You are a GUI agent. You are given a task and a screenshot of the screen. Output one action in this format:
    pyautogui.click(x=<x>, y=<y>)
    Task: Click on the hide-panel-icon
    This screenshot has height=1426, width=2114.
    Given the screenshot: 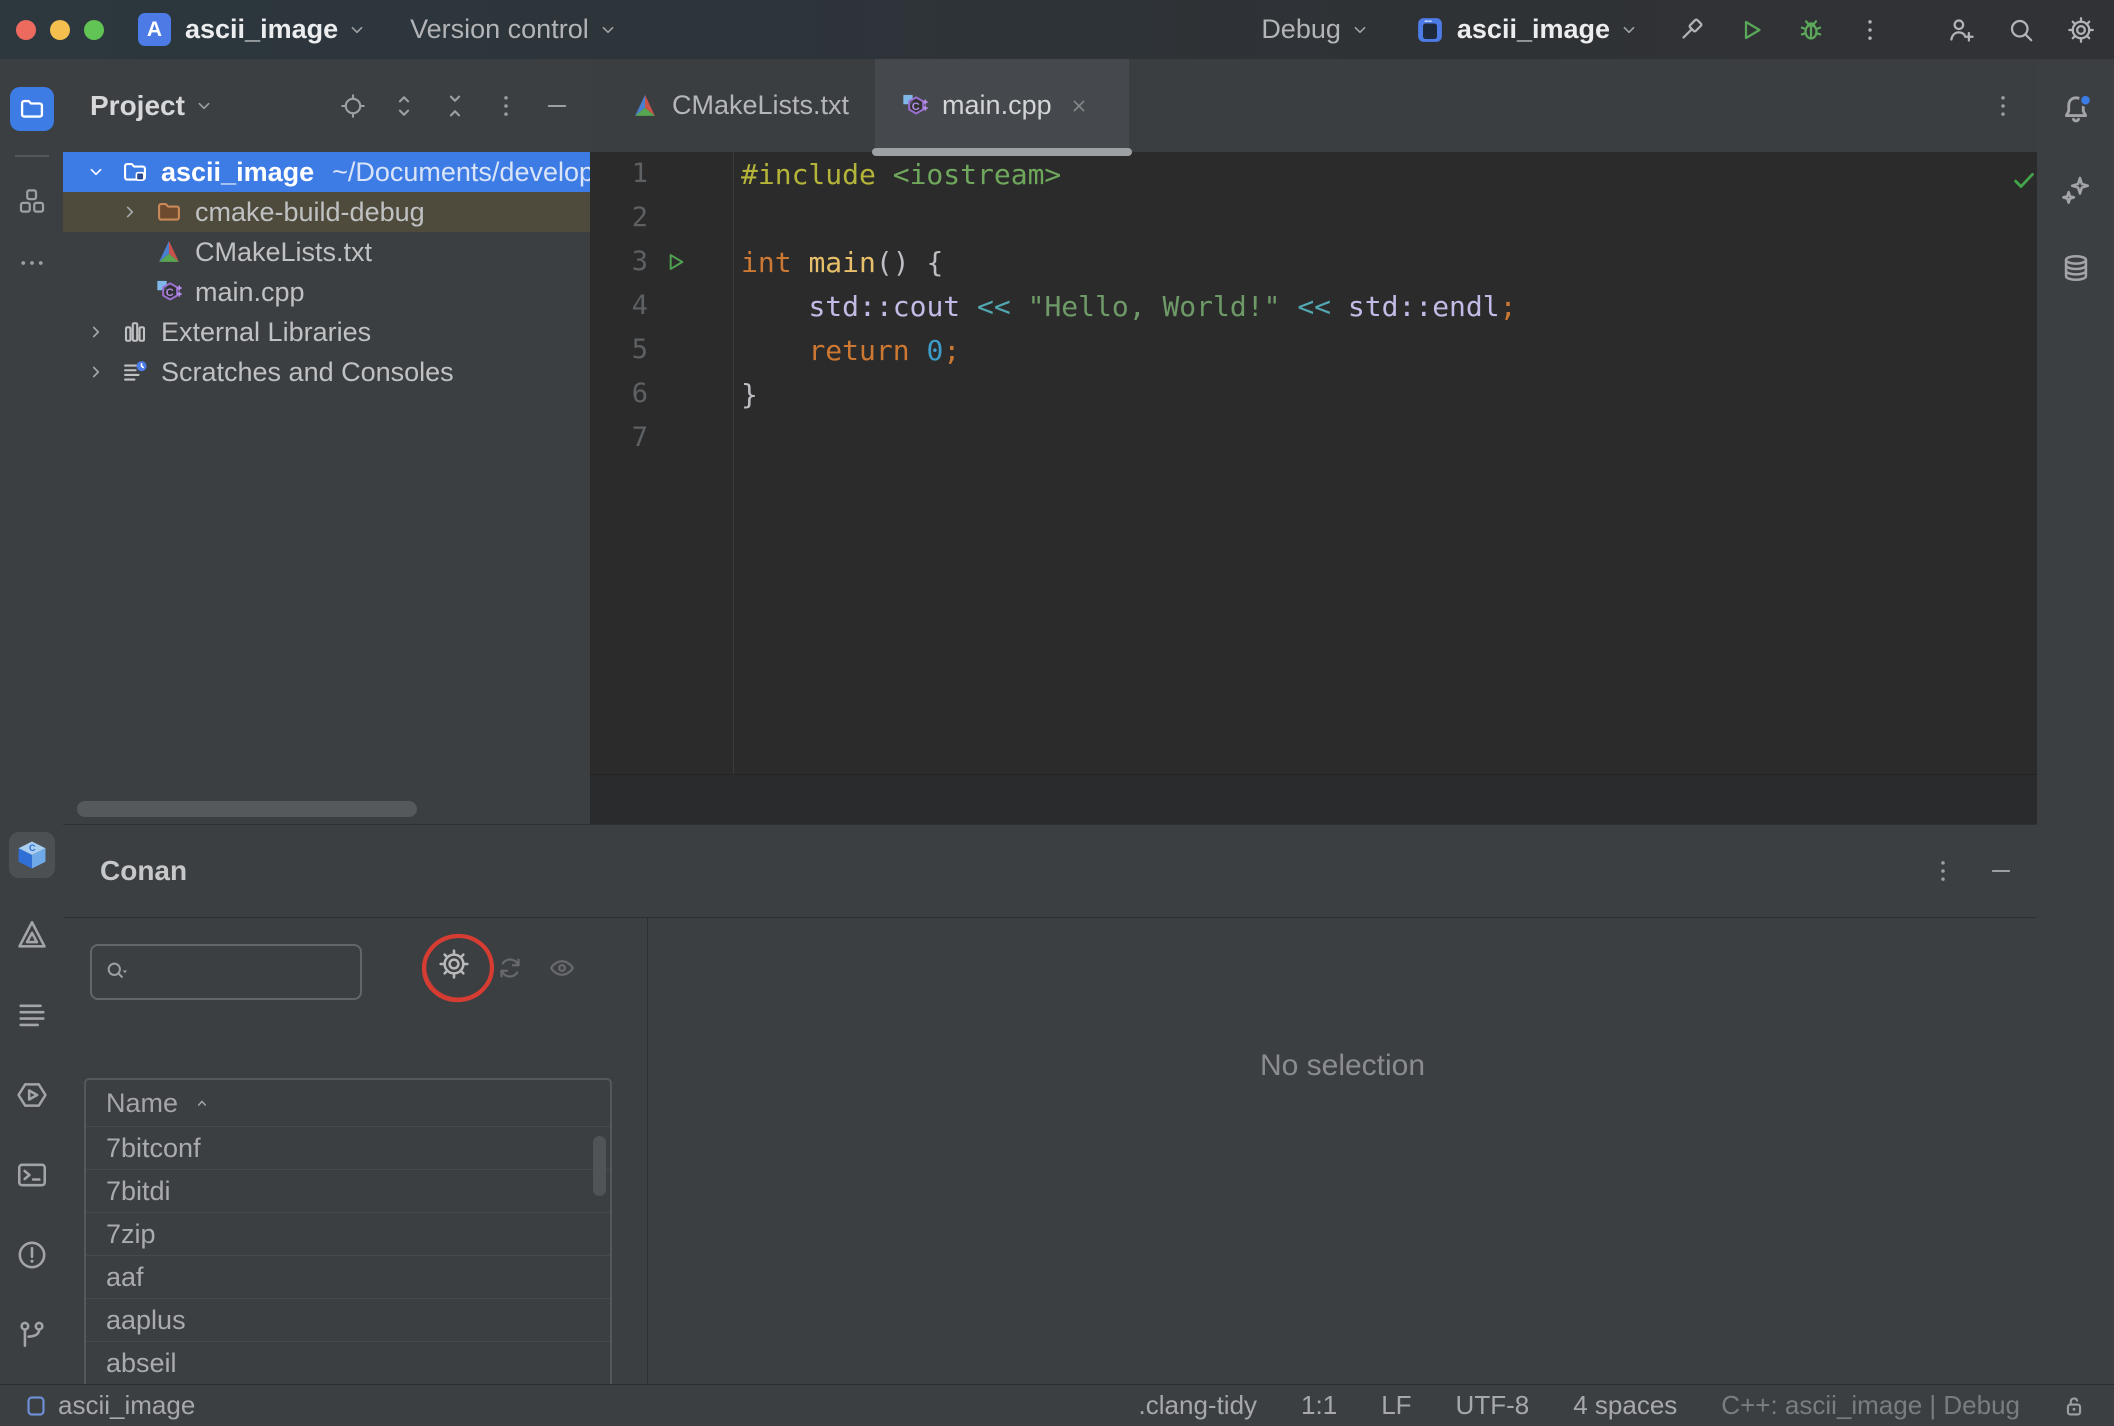 What is the action you would take?
    pyautogui.click(x=557, y=106)
    